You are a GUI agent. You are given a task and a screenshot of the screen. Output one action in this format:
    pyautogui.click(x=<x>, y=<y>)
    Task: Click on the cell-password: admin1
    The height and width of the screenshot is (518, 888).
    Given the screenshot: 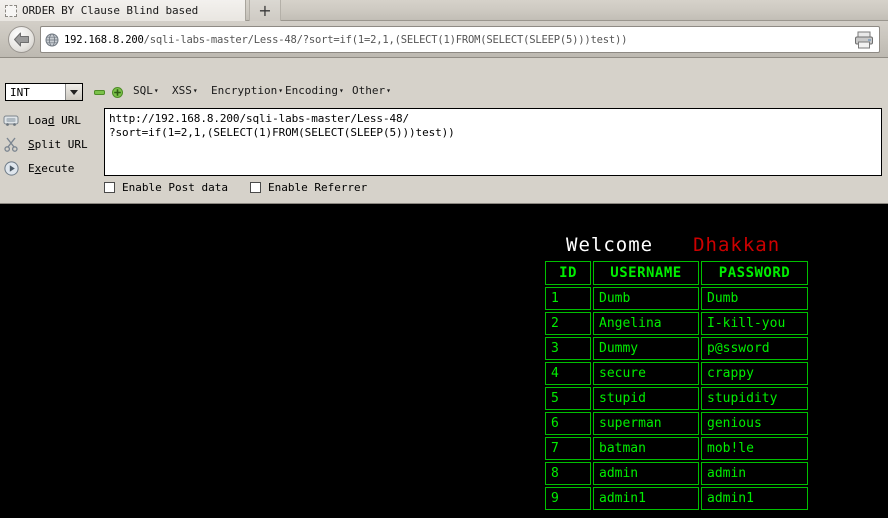 What is the action you would take?
    pyautogui.click(x=754, y=498)
    